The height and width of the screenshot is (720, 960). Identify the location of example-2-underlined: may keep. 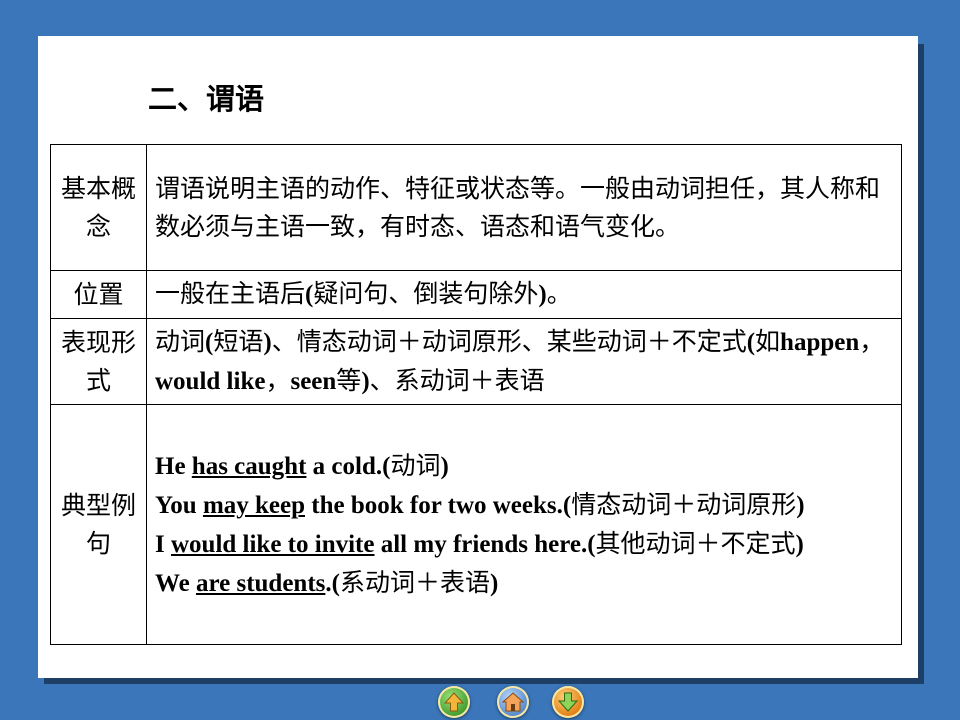
(254, 505).